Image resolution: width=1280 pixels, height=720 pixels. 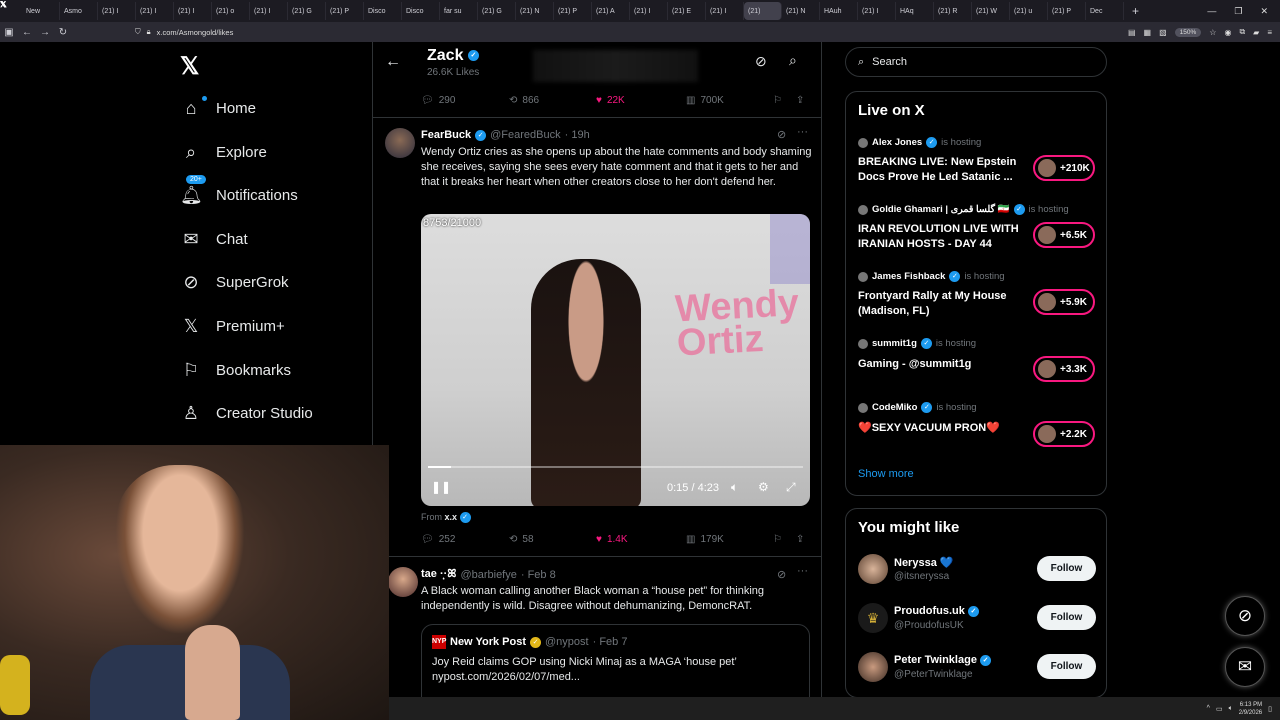 I want to click on reader-icon: ▤, so click(x=1132, y=32).